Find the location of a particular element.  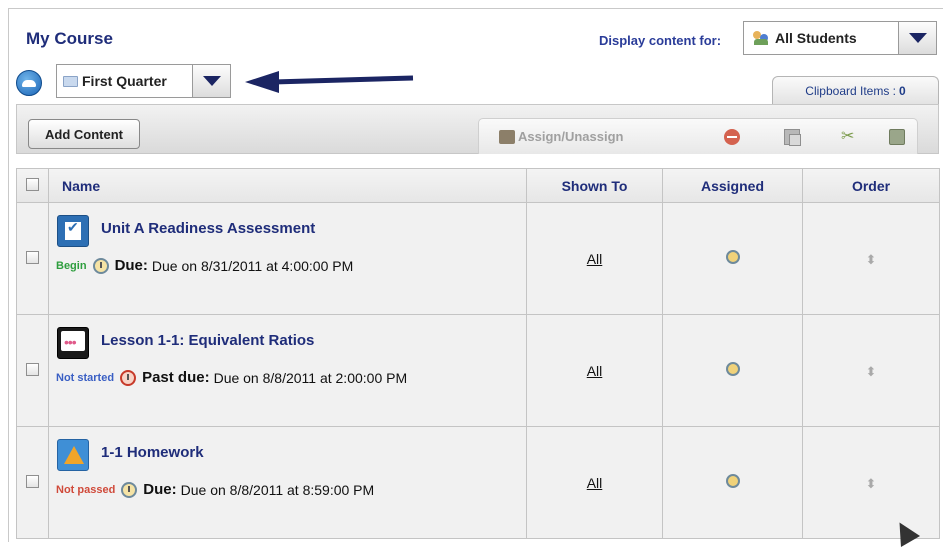

clipboard-count: 0 is located at coordinates (902, 90).